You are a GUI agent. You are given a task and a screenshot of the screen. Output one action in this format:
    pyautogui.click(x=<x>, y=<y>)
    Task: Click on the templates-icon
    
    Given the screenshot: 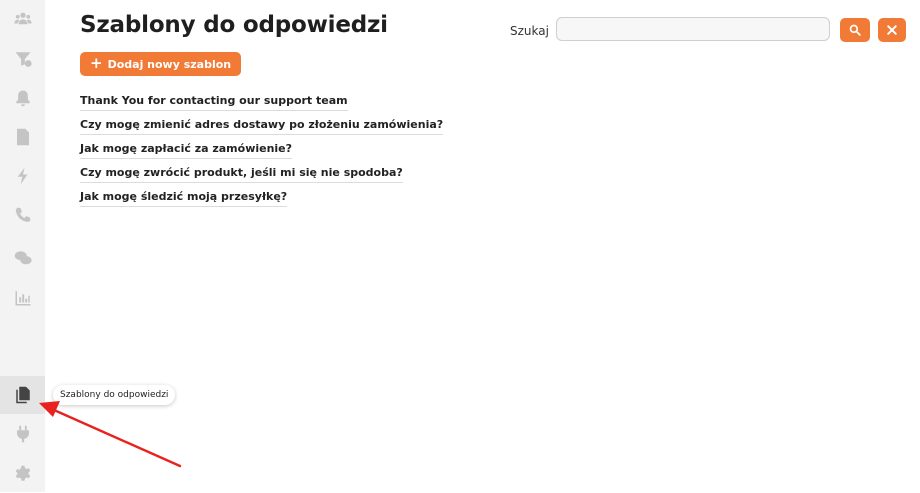 What is the action you would take?
    pyautogui.click(x=22, y=395)
    